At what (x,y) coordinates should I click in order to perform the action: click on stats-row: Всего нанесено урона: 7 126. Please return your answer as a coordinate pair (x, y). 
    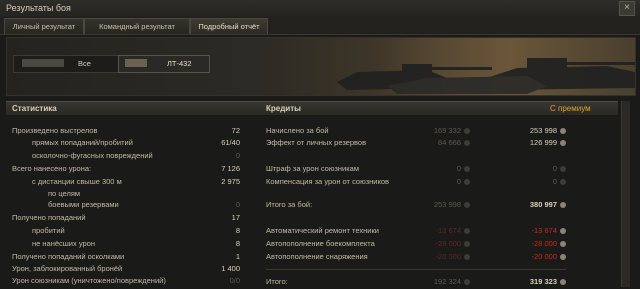
    Looking at the image, I should click on (126, 169).